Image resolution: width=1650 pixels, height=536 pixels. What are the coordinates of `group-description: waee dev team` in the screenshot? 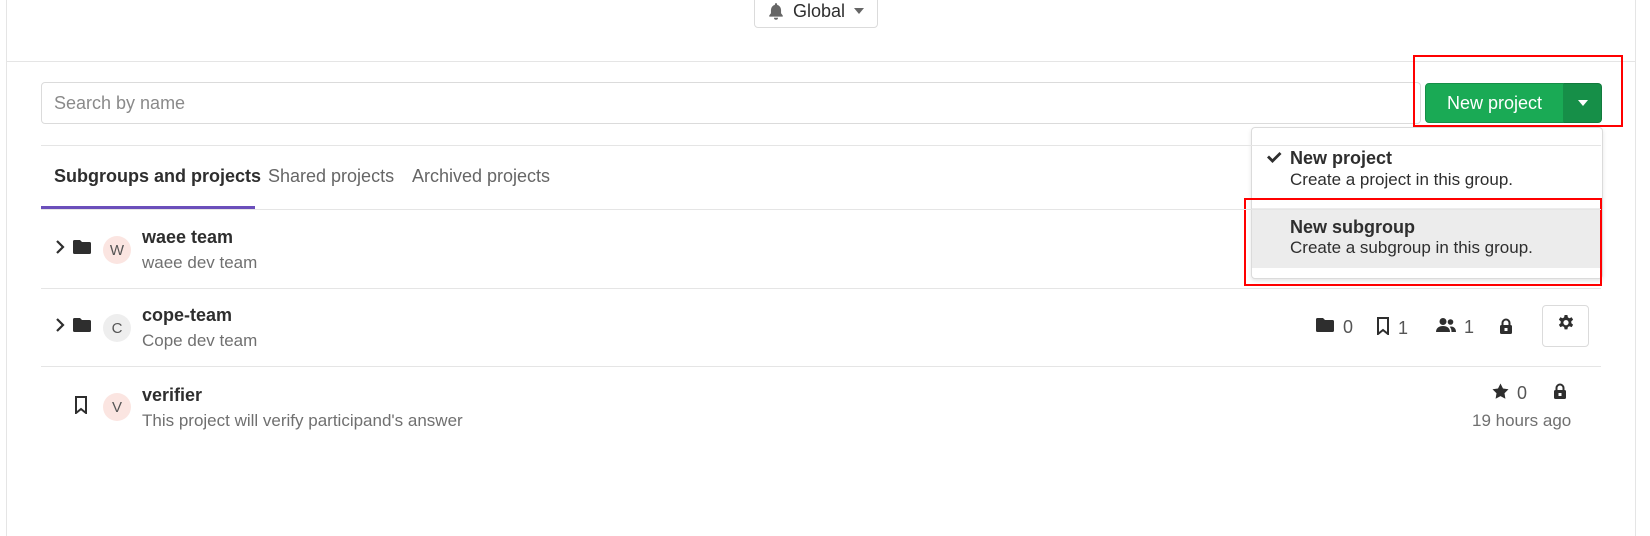 It's located at (200, 262).